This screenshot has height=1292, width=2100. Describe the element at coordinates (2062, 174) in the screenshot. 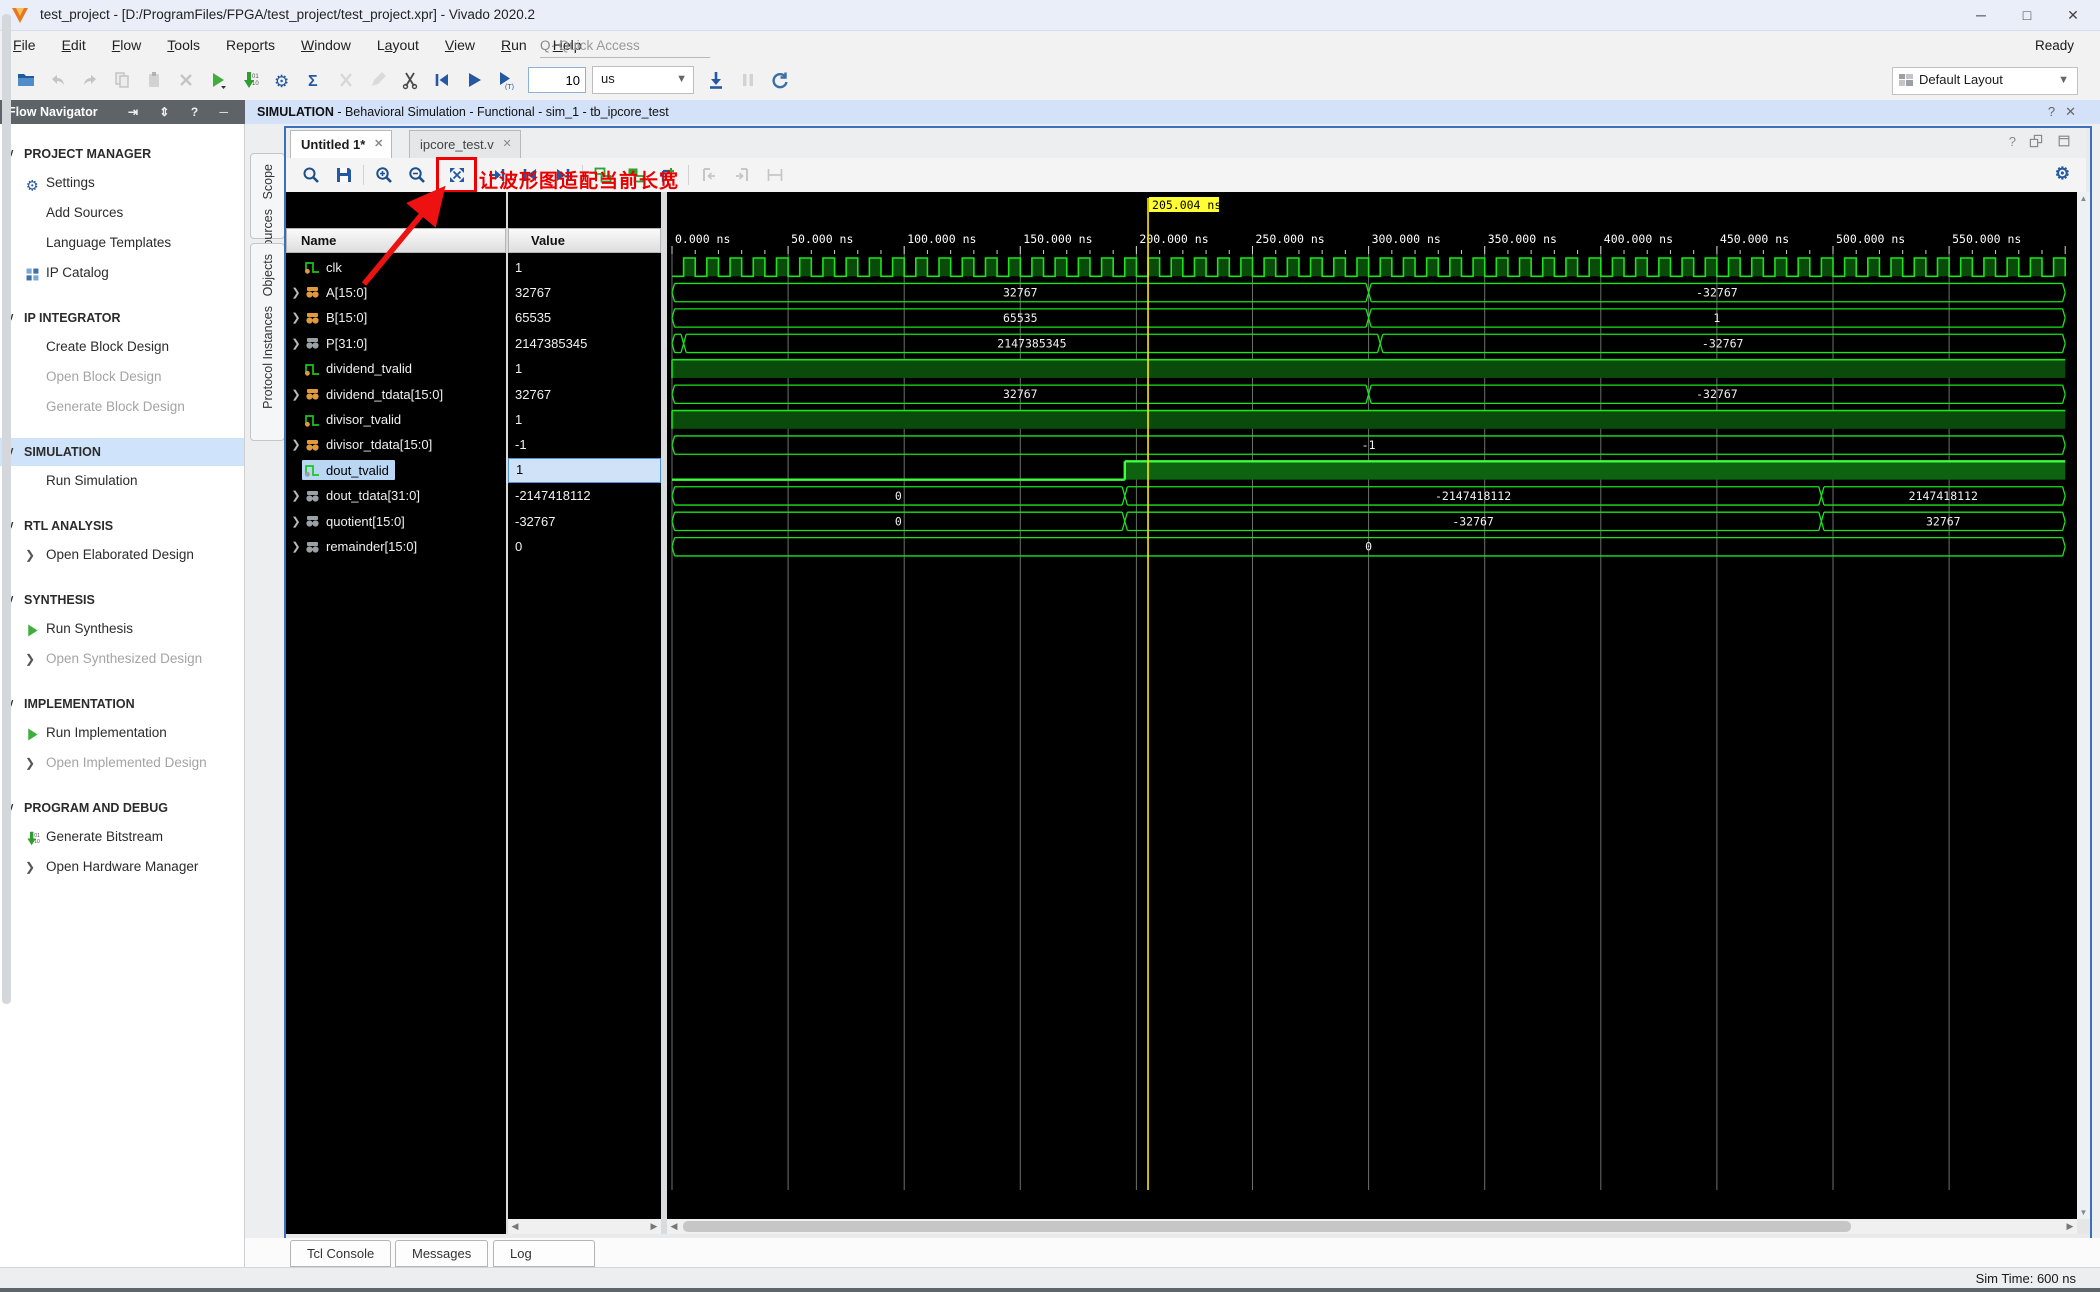

I see `waveform-settings-gear-icon: ⚙` at that location.